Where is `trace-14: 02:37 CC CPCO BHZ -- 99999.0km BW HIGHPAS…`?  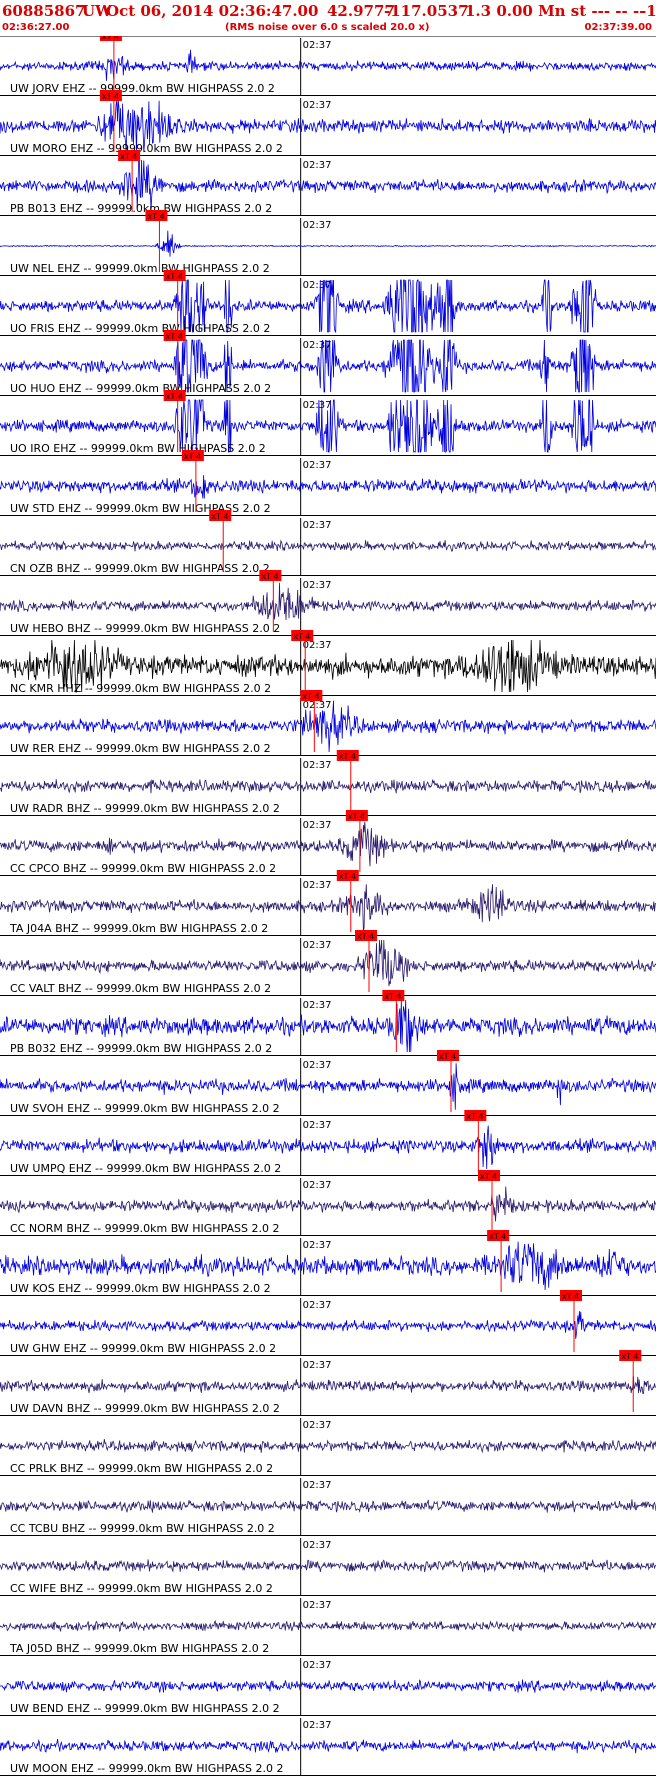 trace-14: 02:37 CC CPCO BHZ -- 99999.0km BW HIGHPAS… is located at coordinates (328, 843).